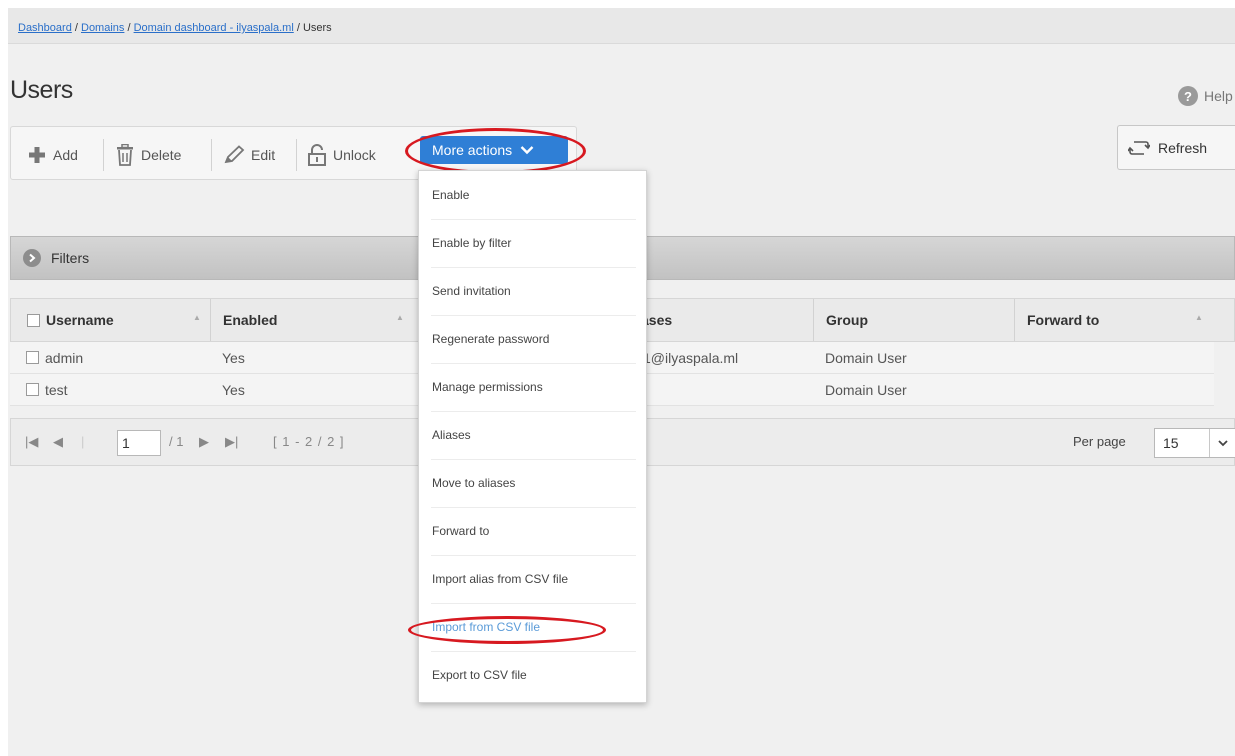  What do you see at coordinates (45, 28) in the screenshot?
I see `breadcrumb-dashboard: Dashboard` at bounding box center [45, 28].